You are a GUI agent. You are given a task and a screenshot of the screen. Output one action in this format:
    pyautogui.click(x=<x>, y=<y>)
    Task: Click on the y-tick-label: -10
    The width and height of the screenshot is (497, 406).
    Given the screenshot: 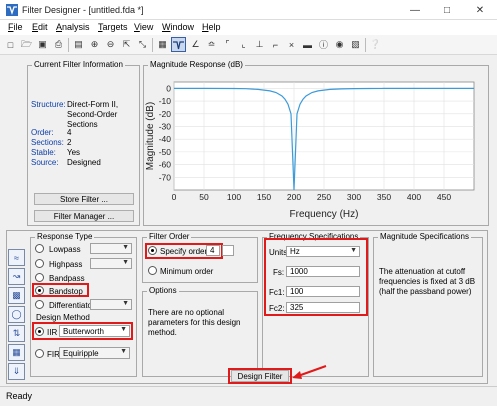 What is the action you would take?
    pyautogui.click(x=165, y=101)
    